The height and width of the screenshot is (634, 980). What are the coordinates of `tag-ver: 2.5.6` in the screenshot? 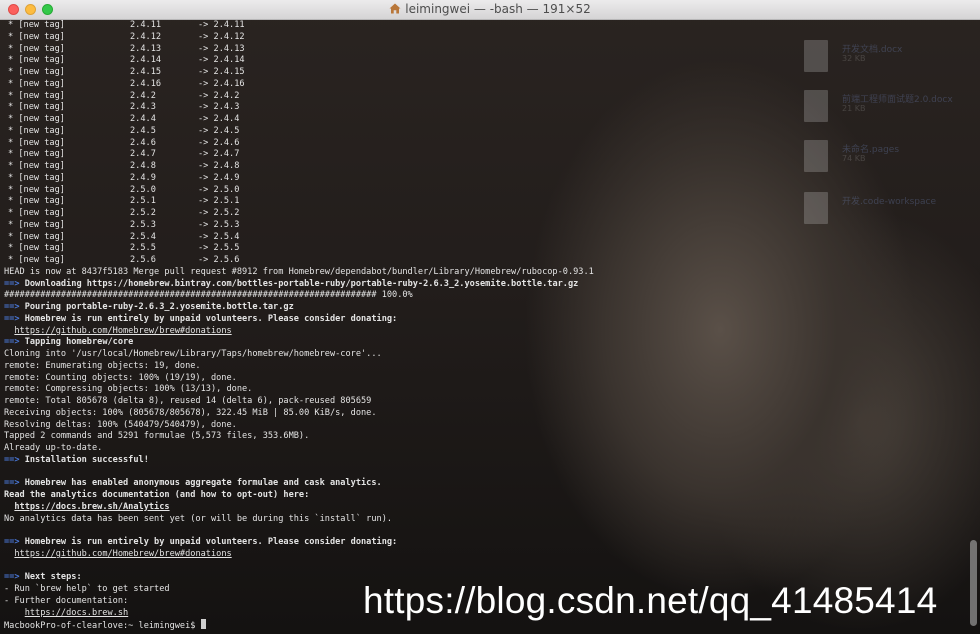 It's located at (143, 260).